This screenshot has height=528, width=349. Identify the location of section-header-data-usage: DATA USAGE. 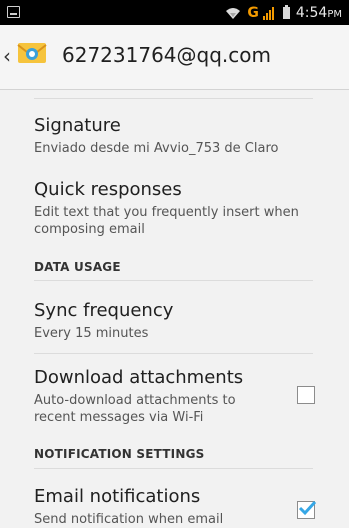
(77, 267).